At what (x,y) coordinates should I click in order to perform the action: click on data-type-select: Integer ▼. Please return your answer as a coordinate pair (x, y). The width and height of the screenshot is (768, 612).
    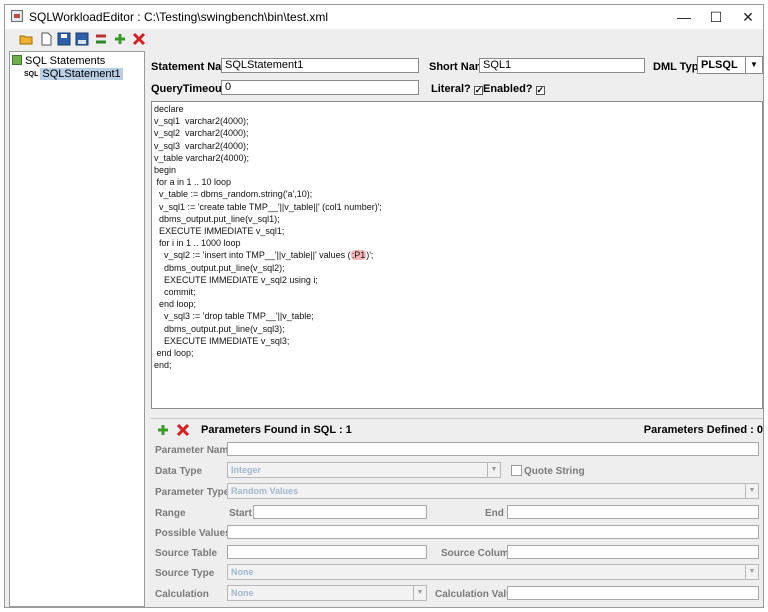
    Looking at the image, I should click on (364, 470).